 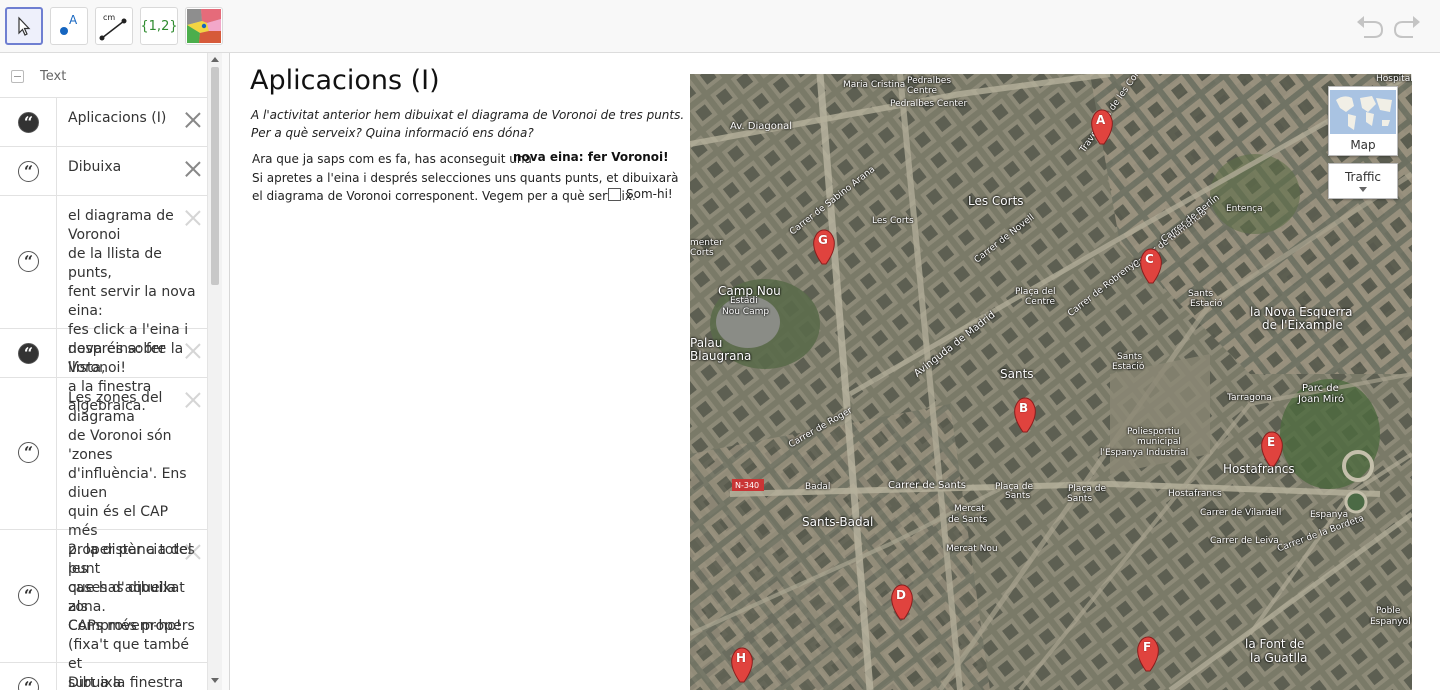 I want to click on map-type-button: Map, so click(x=1363, y=121).